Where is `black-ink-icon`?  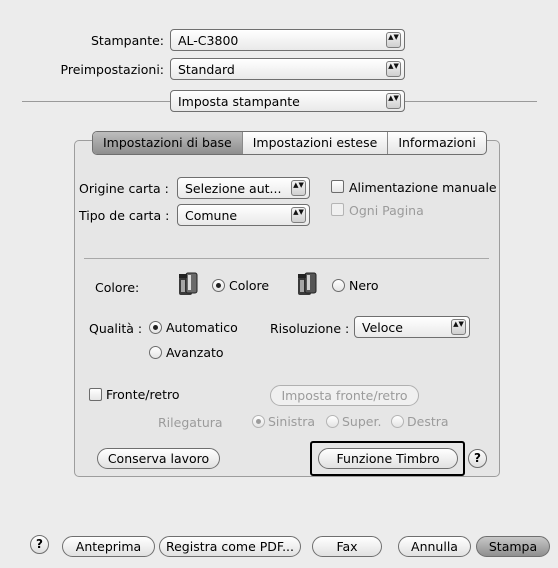
black-ink-icon is located at coordinates (307, 283).